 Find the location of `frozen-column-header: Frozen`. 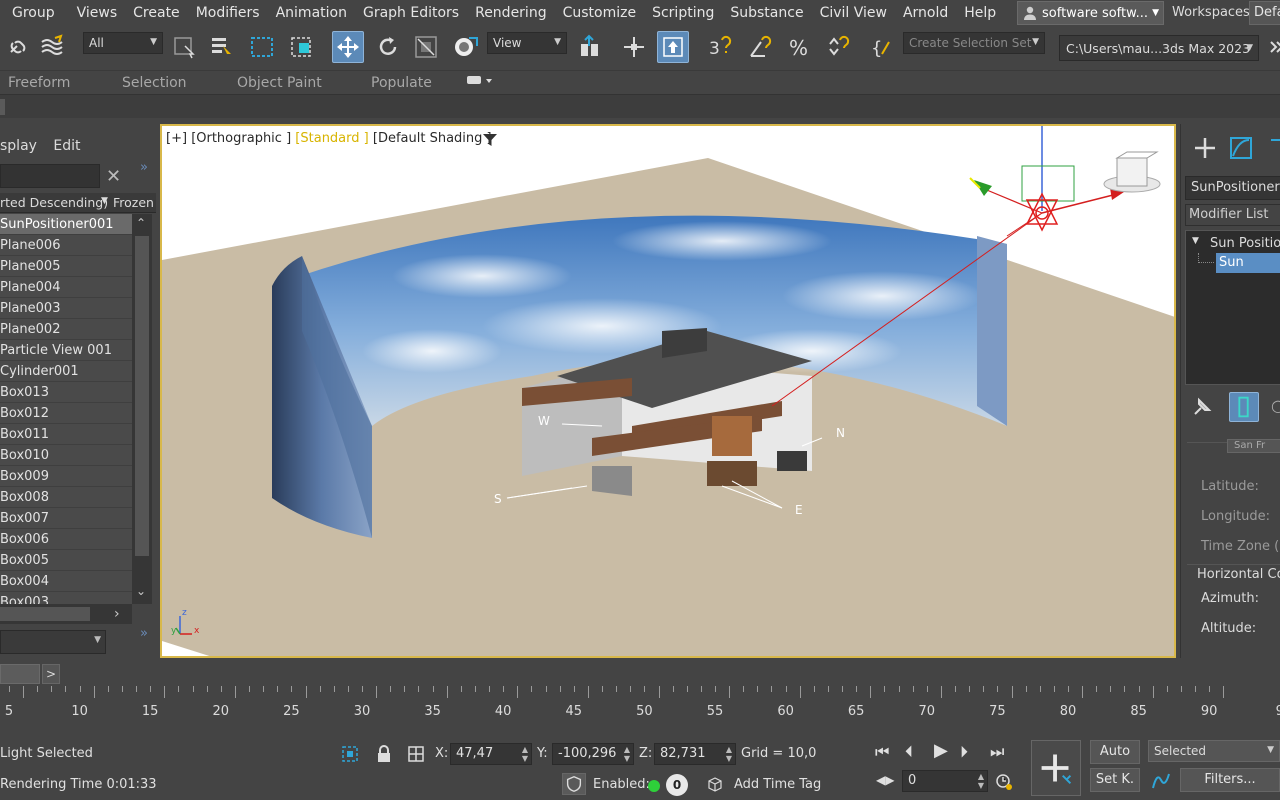

frozen-column-header: Frozen is located at coordinates (133, 202).